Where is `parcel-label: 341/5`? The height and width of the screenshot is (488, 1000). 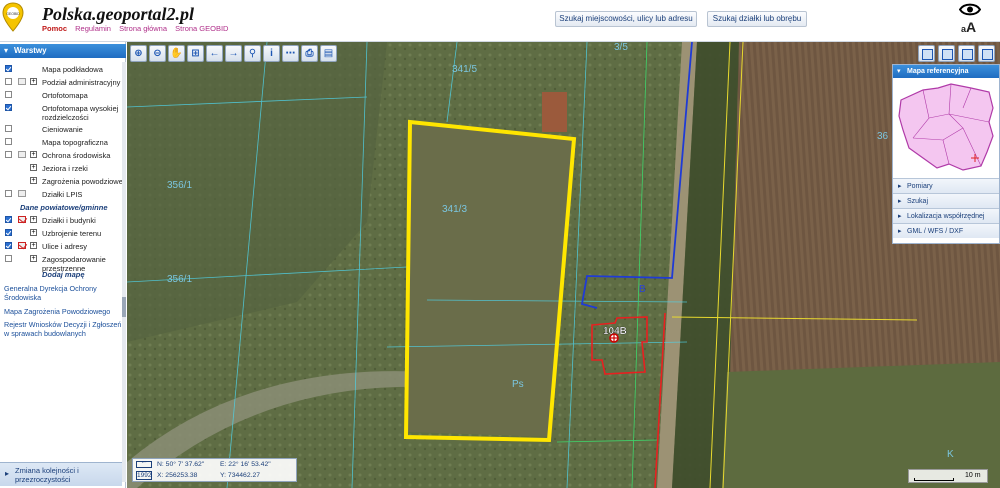
parcel-label: 341/5 is located at coordinates (464, 69).